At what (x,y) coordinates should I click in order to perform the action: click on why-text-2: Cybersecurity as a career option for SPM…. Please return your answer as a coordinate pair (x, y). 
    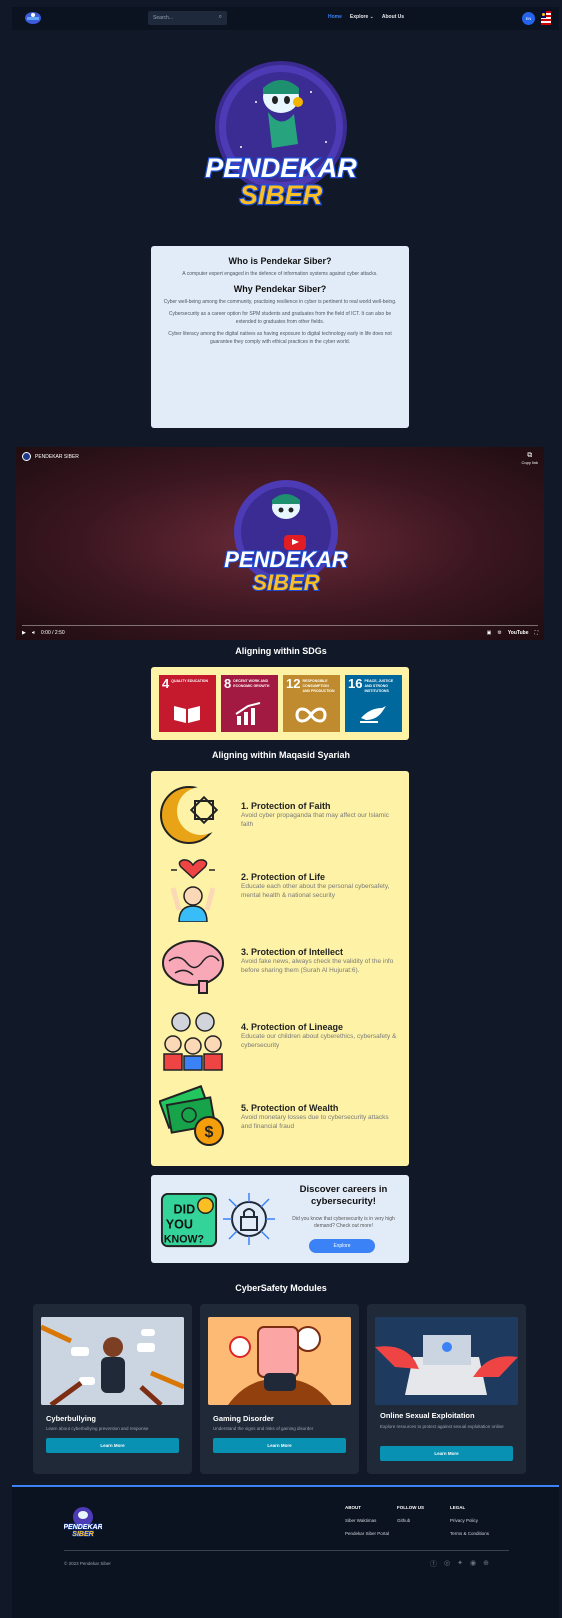
    Looking at the image, I should click on (280, 318).